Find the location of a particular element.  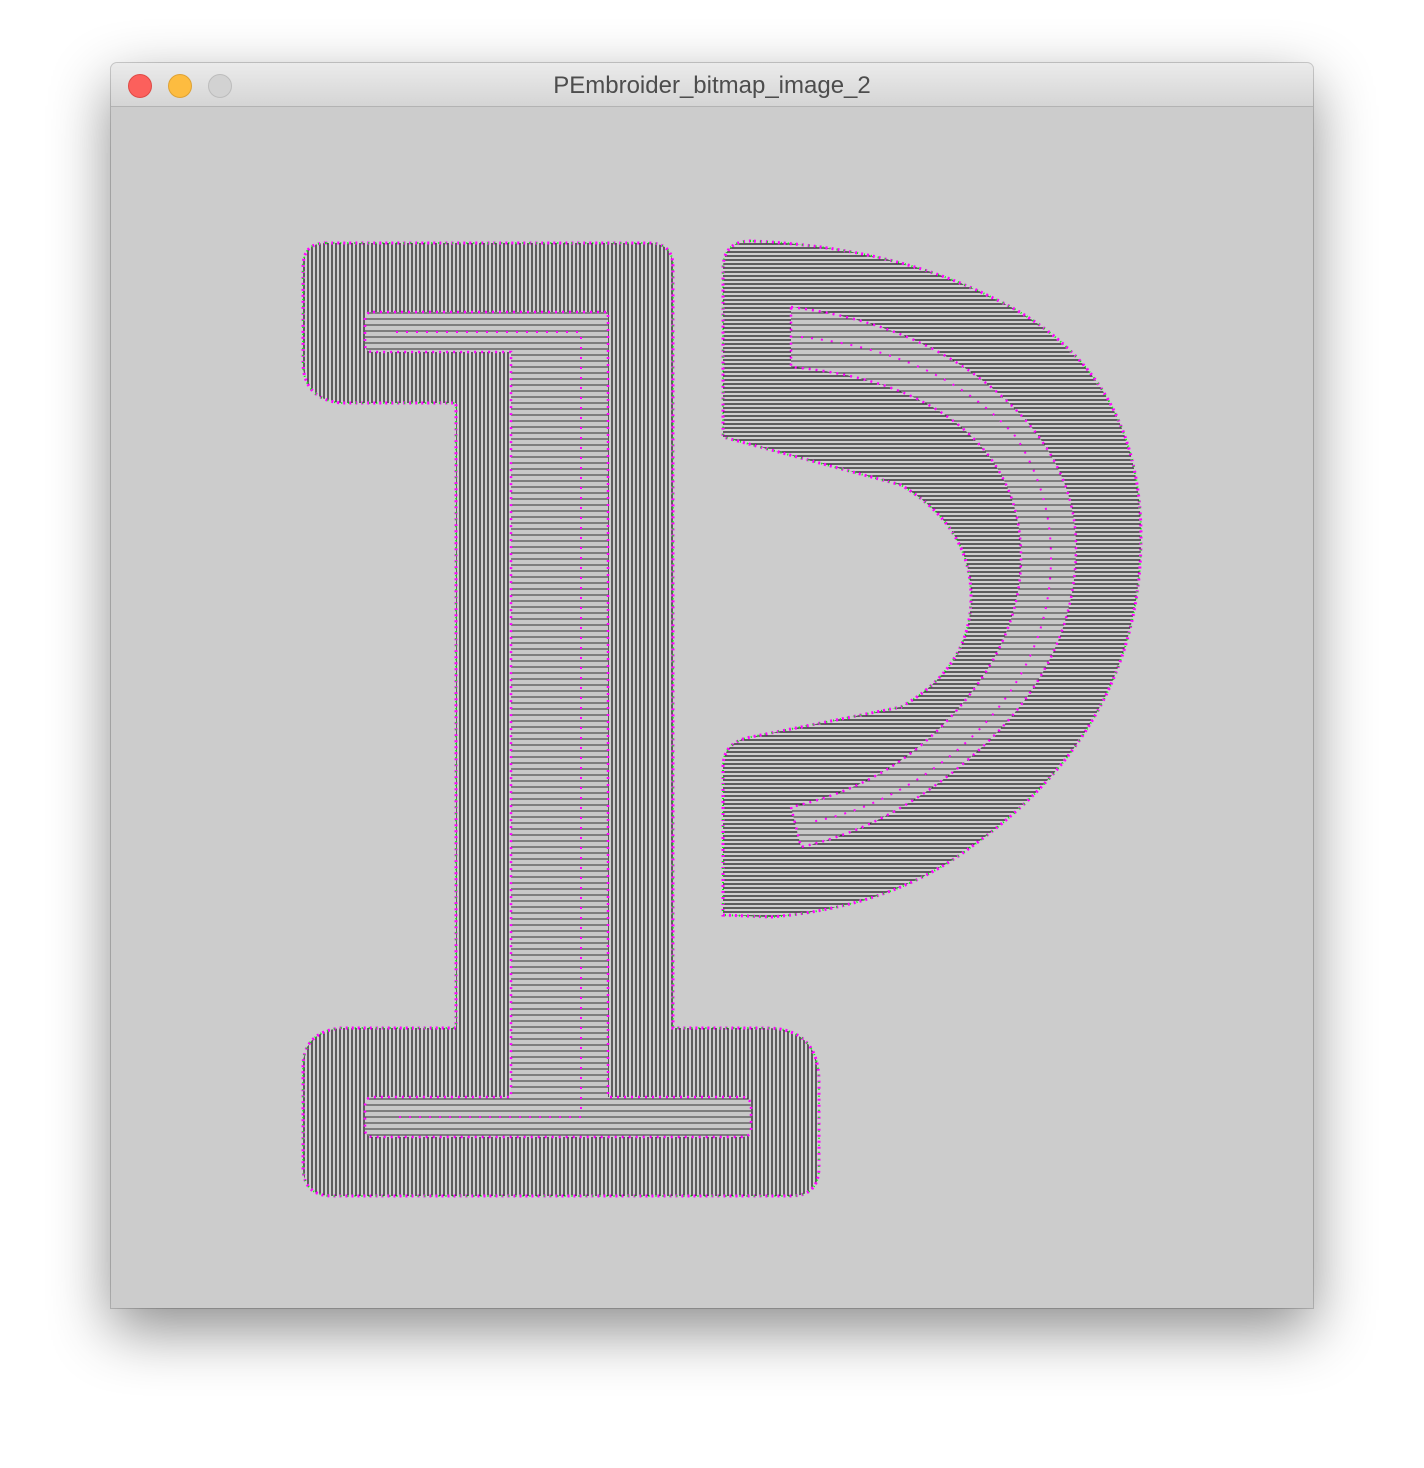

title-bar: PEmbroider_bitmap_image_2 is located at coordinates (712, 85).